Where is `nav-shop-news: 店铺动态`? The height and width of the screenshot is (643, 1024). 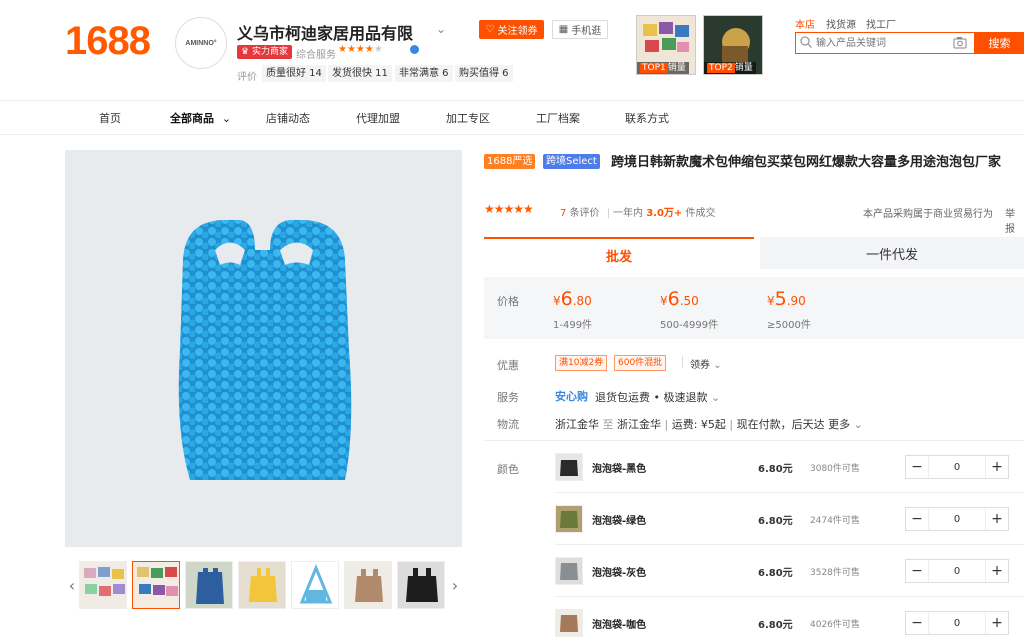 nav-shop-news: 店铺动态 is located at coordinates (288, 118).